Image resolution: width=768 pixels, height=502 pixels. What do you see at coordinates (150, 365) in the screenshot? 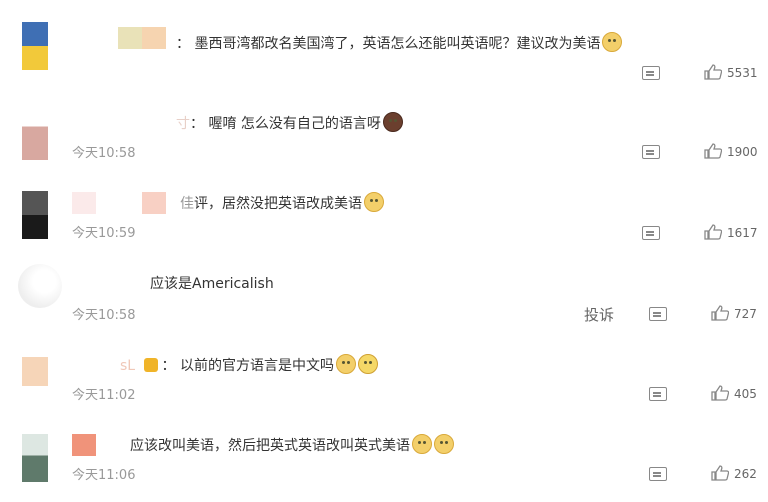
I see `crown-icon` at bounding box center [150, 365].